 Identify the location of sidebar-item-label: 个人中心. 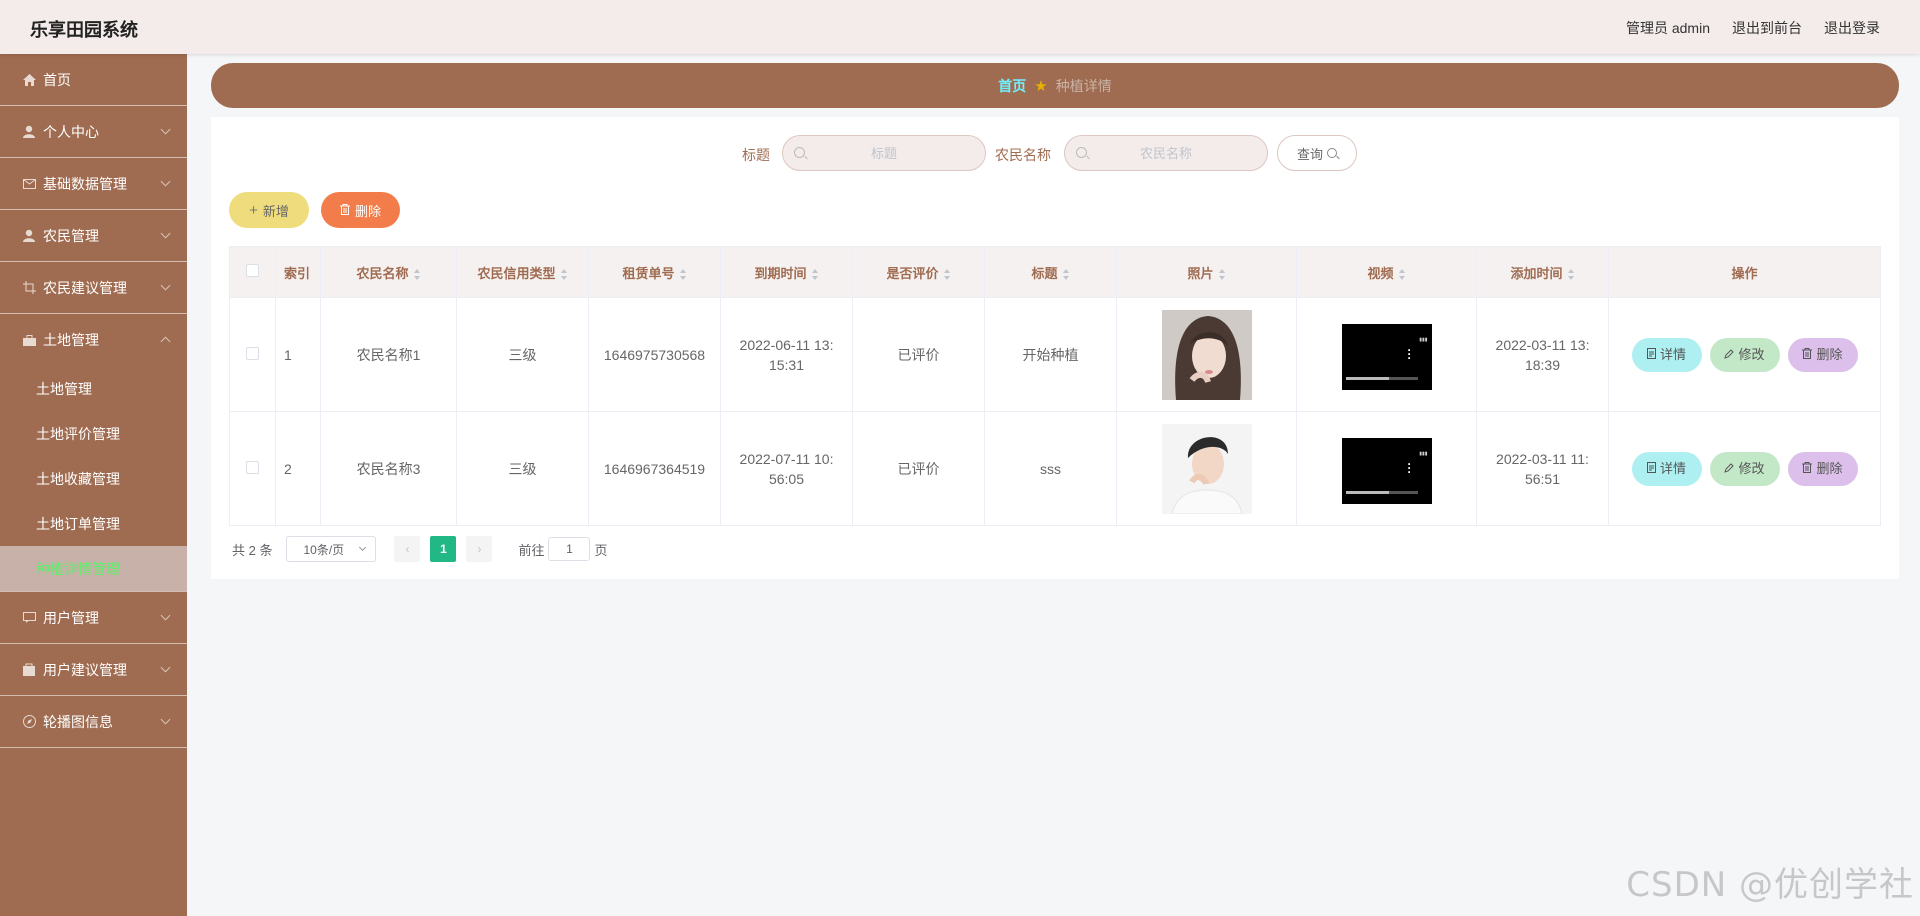
(71, 131).